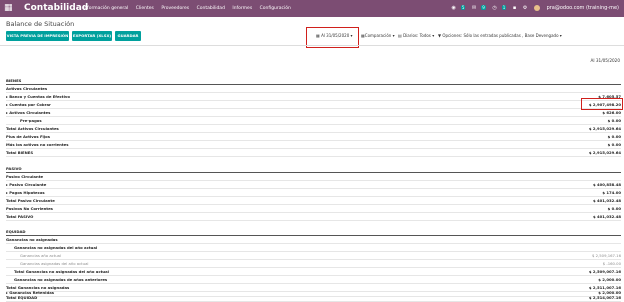 The image size is (624, 302). What do you see at coordinates (25, 176) in the screenshot?
I see `row-label: Pasivo Circulante` at bounding box center [25, 176].